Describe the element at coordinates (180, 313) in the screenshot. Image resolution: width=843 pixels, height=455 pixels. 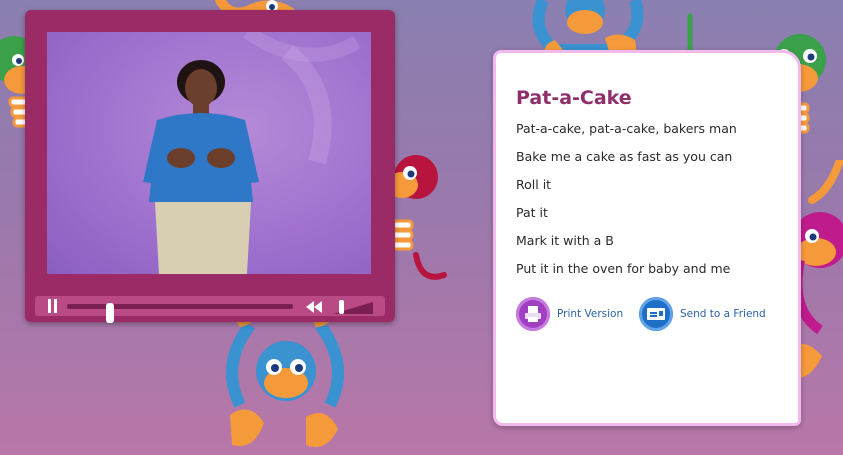
I see `seek-bar` at that location.